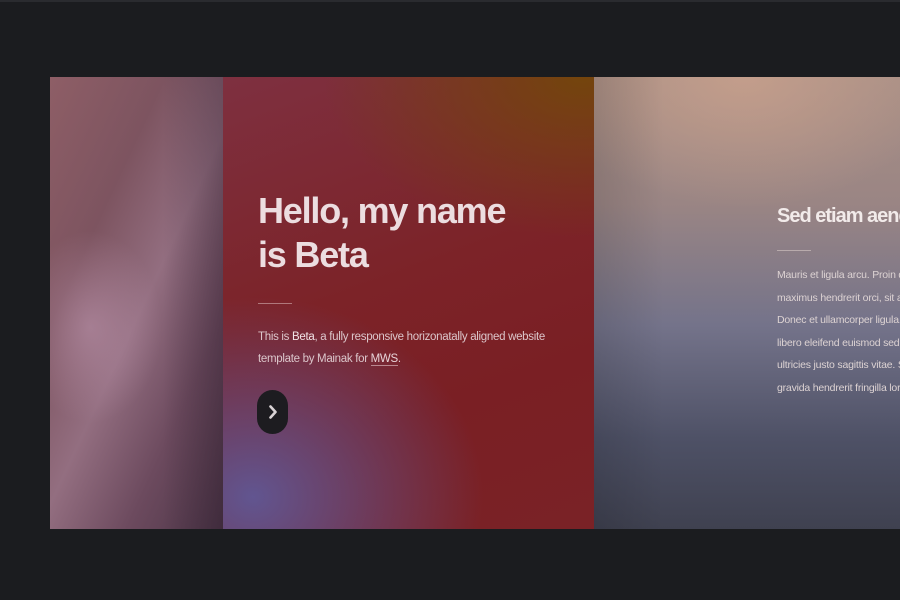 Image resolution: width=900 pixels, height=600 pixels. I want to click on section-body-line: maximus hendrerit orci, sit ame, so click(838, 297).